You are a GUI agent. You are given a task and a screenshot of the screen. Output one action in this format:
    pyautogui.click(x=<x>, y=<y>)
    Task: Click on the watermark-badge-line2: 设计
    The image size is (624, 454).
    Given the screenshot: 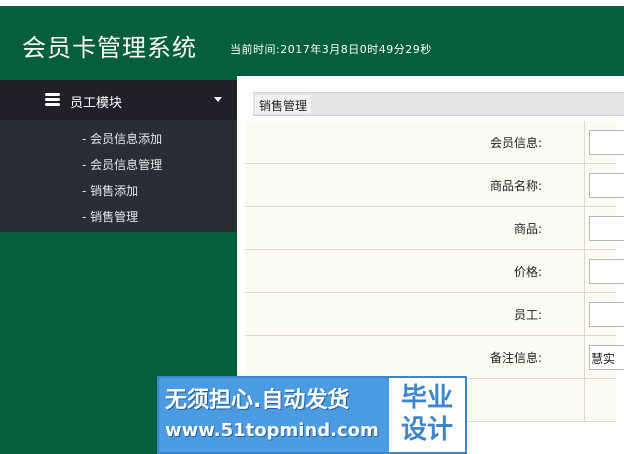 What is the action you would take?
    pyautogui.click(x=426, y=430)
    